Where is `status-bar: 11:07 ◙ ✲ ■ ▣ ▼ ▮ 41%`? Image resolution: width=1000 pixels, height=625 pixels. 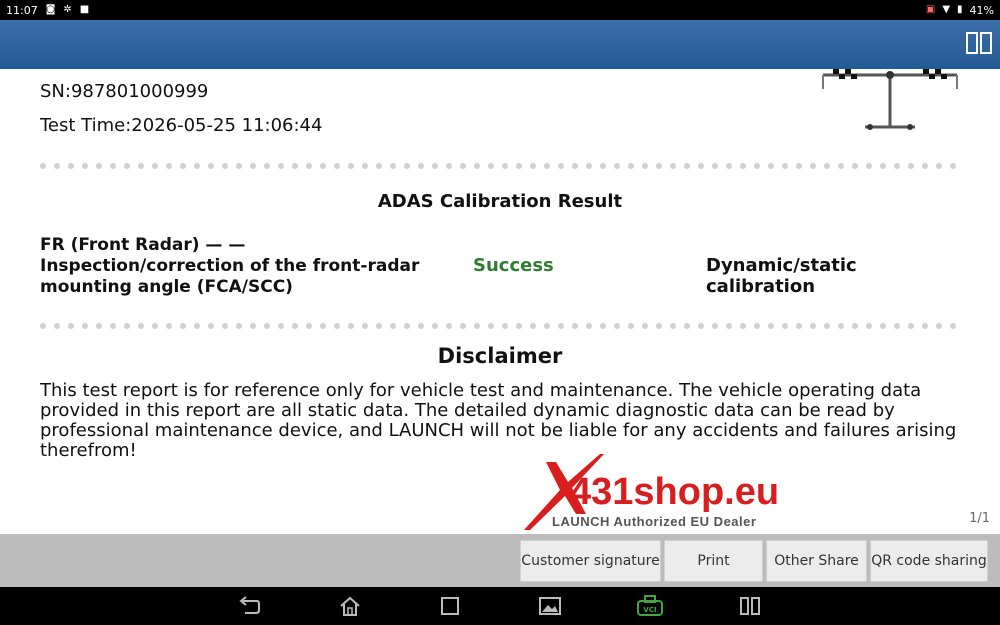 status-bar: 11:07 ◙ ✲ ■ ▣ ▼ ▮ 41% is located at coordinates (500, 10).